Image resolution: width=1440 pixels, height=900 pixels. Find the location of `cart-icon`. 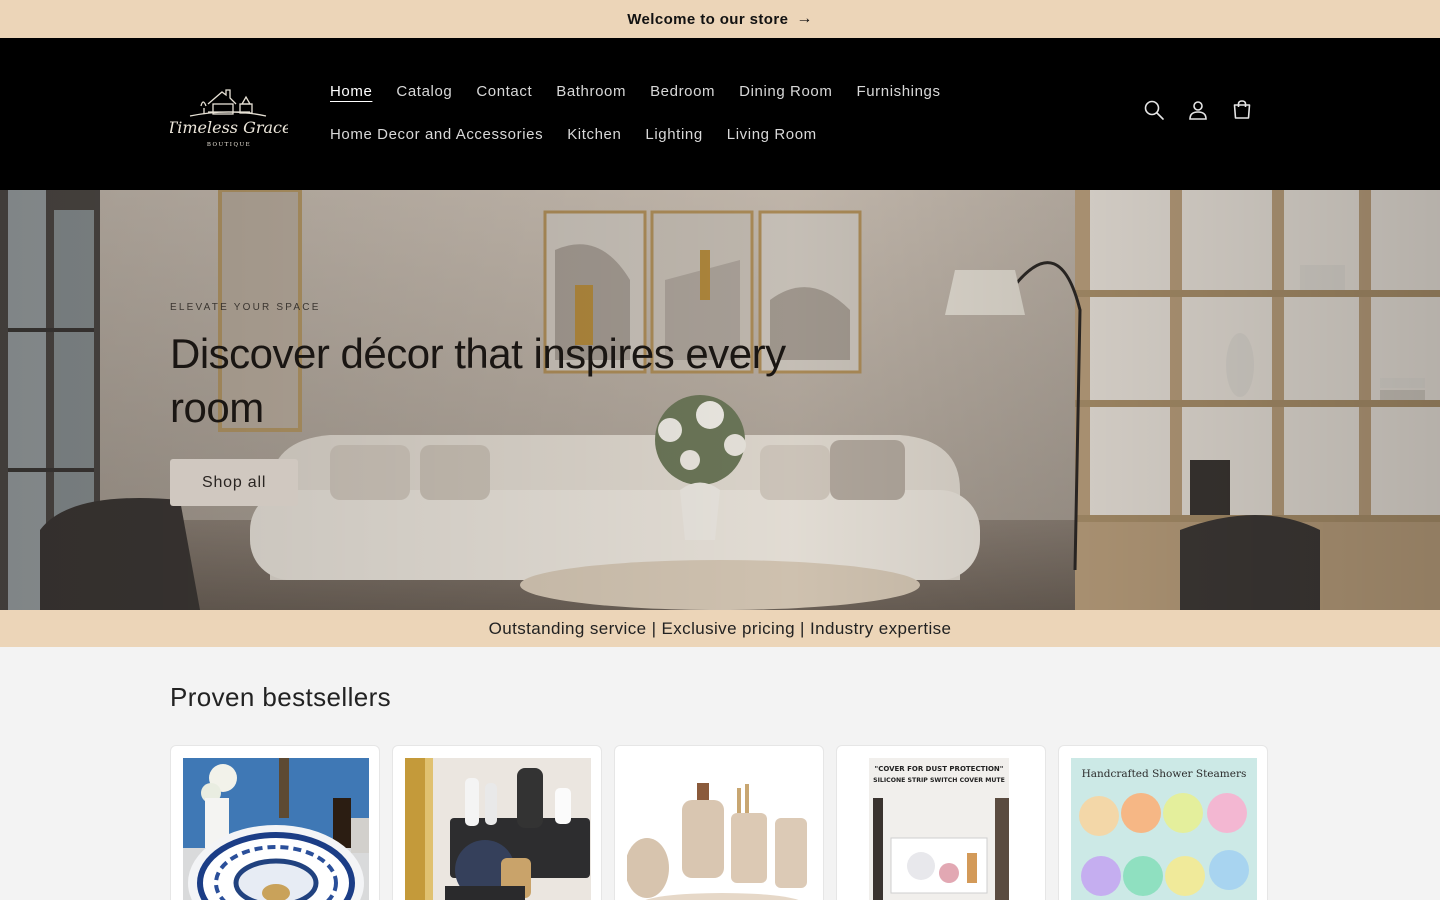

cart-icon is located at coordinates (1242, 110).